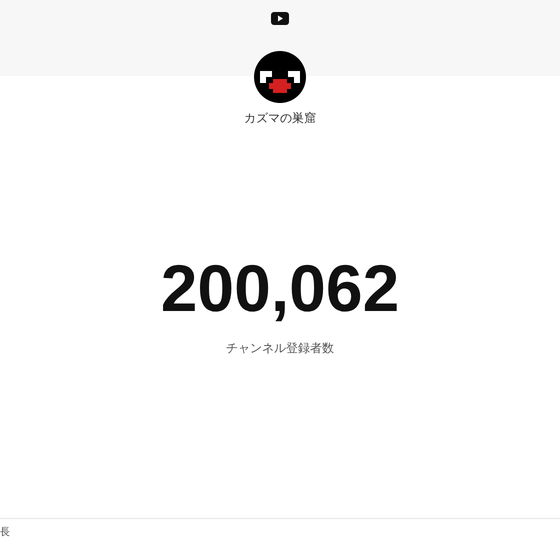 The height and width of the screenshot is (560, 560). I want to click on footer-text: 長, so click(5, 532).